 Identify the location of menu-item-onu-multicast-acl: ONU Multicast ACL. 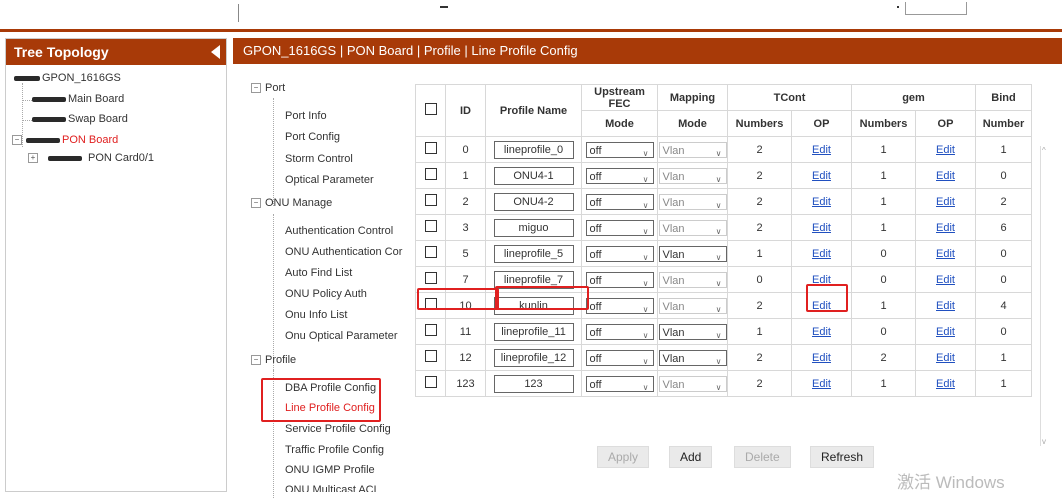
(332, 488).